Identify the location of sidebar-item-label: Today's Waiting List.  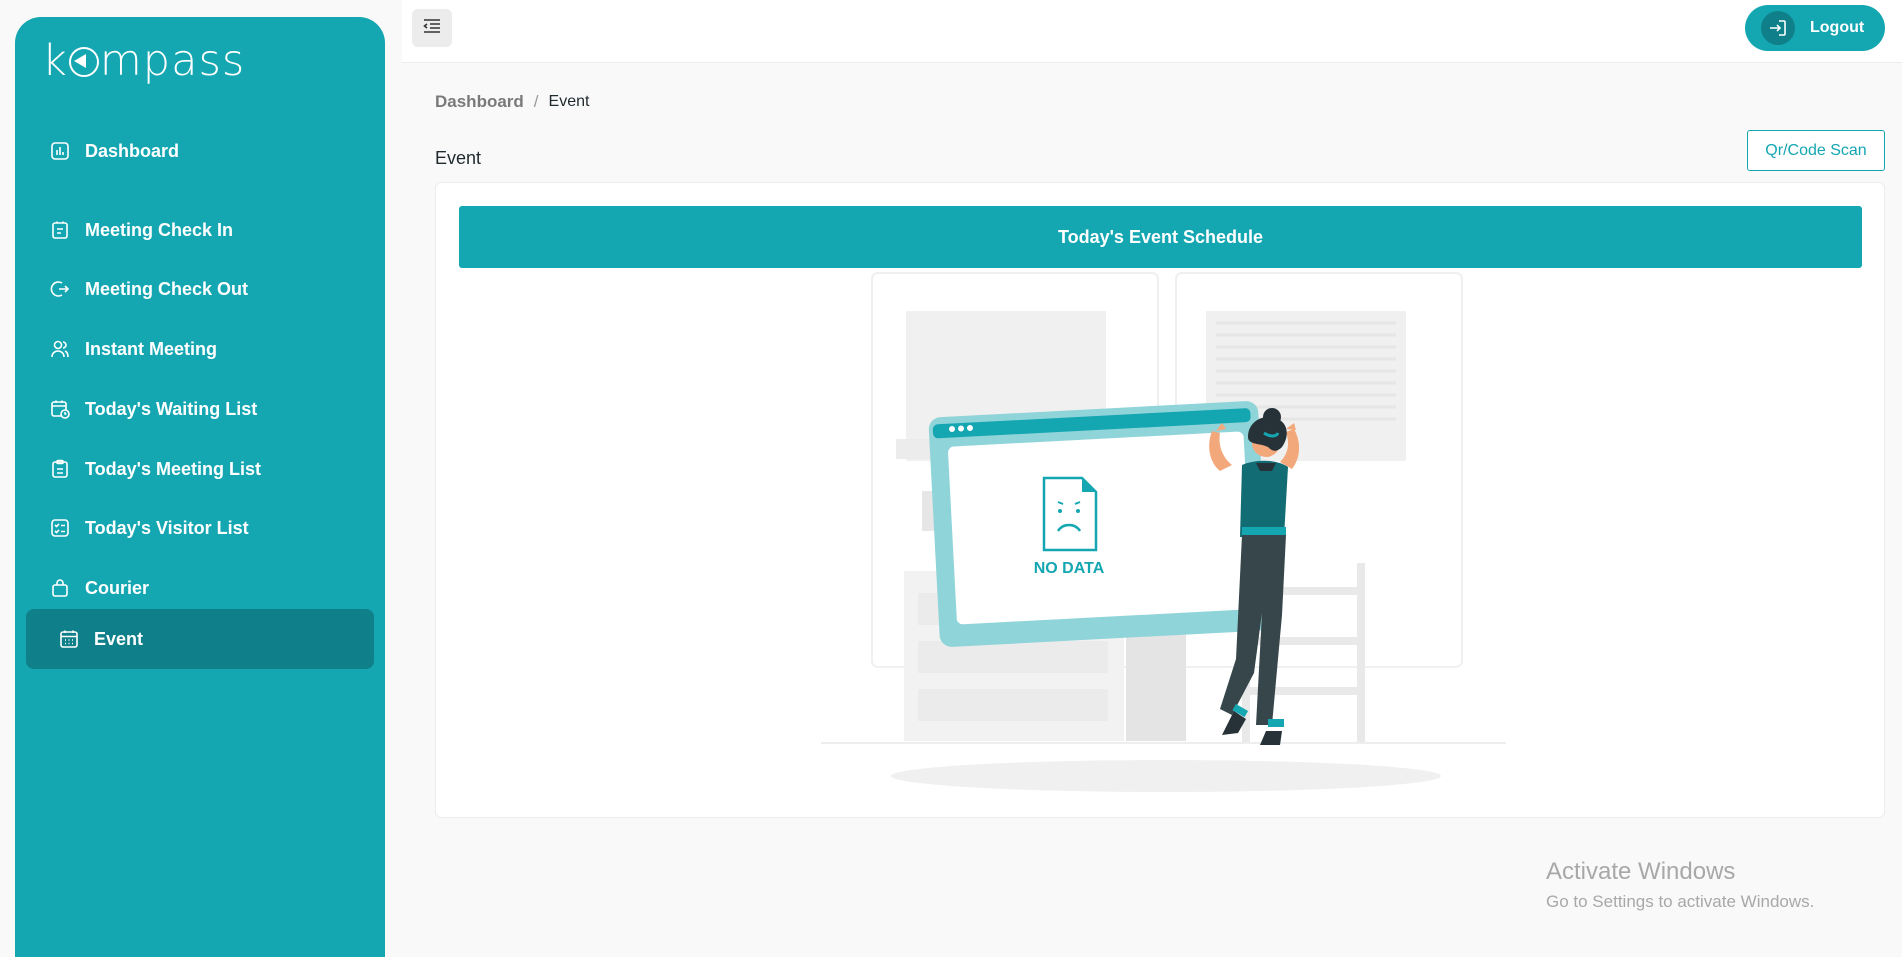
(171, 408).